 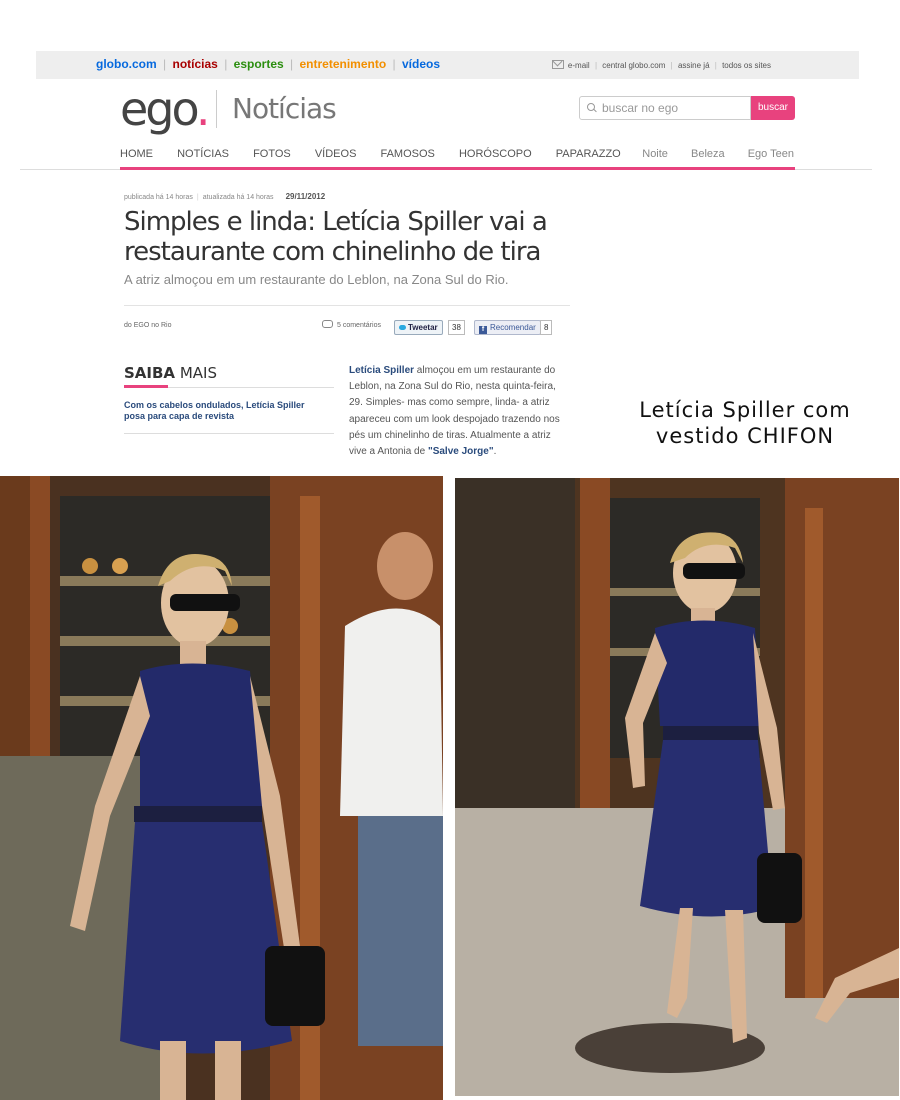 What do you see at coordinates (146, 386) in the screenshot?
I see `saiba-accent` at bounding box center [146, 386].